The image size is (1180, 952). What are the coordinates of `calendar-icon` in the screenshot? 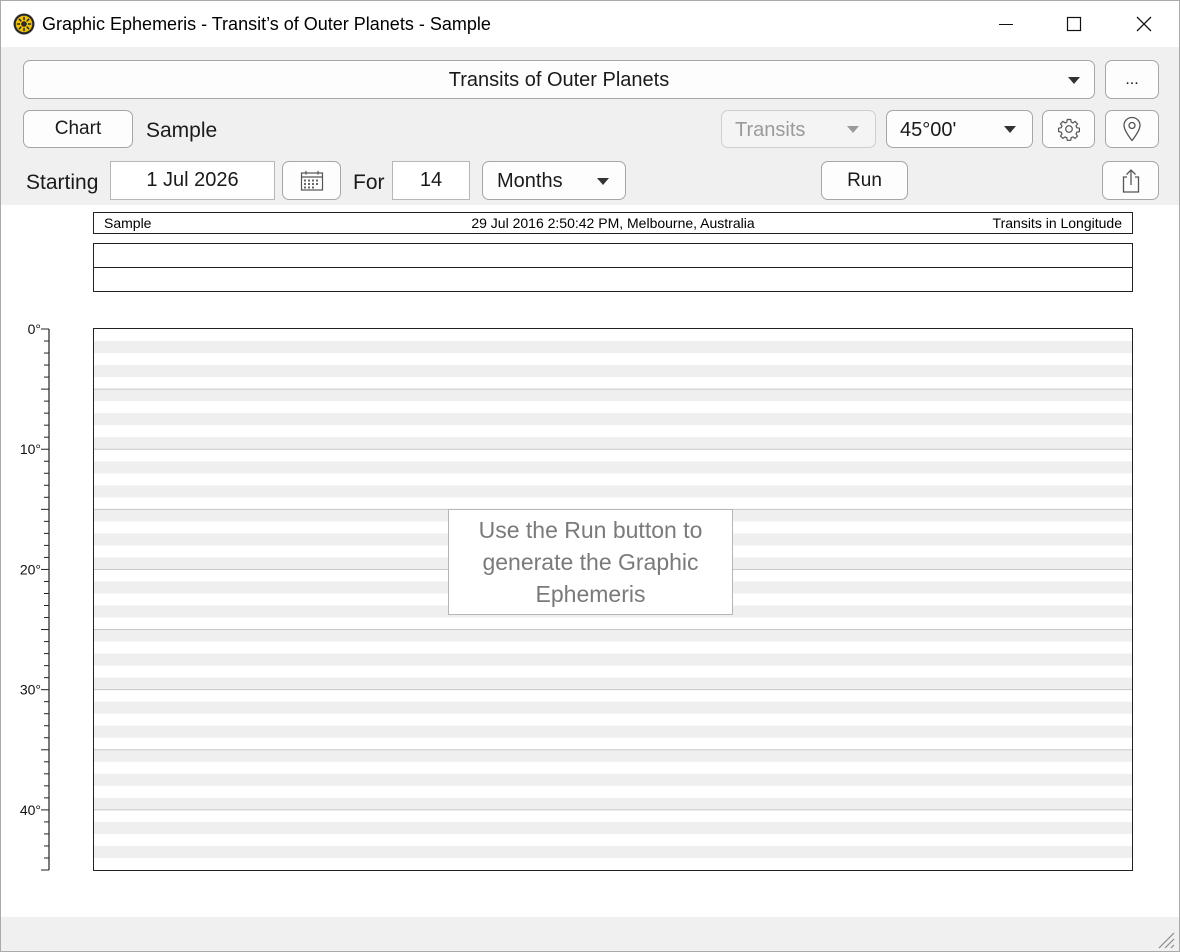 It's located at (311, 180).